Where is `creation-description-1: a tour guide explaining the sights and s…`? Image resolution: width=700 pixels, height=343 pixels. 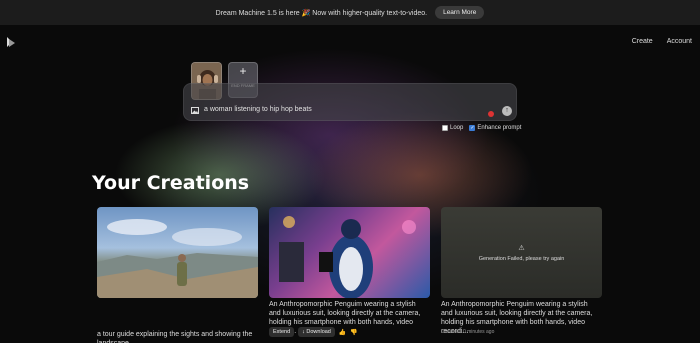 creation-description-1: a tour guide explaining the sights and s… is located at coordinates (175, 337).